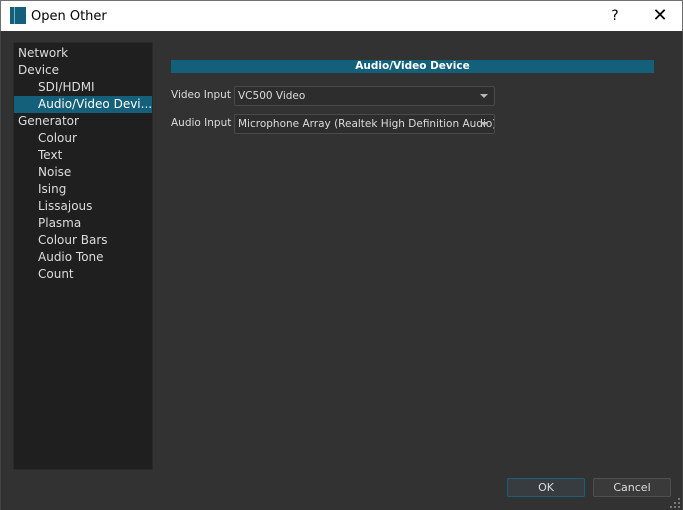  I want to click on ok-button: OK, so click(546, 487).